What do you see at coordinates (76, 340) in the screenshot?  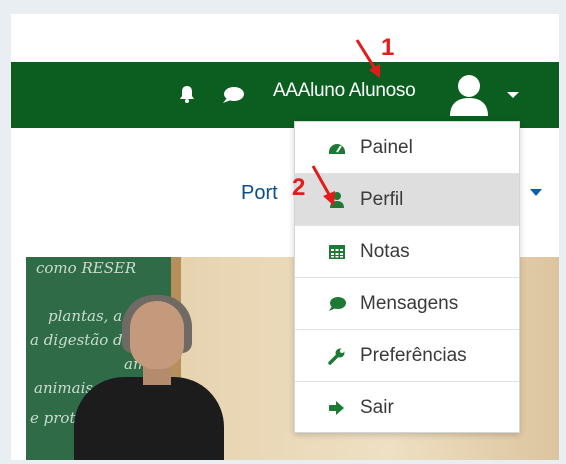 I see `board-text-line: a digestão d` at bounding box center [76, 340].